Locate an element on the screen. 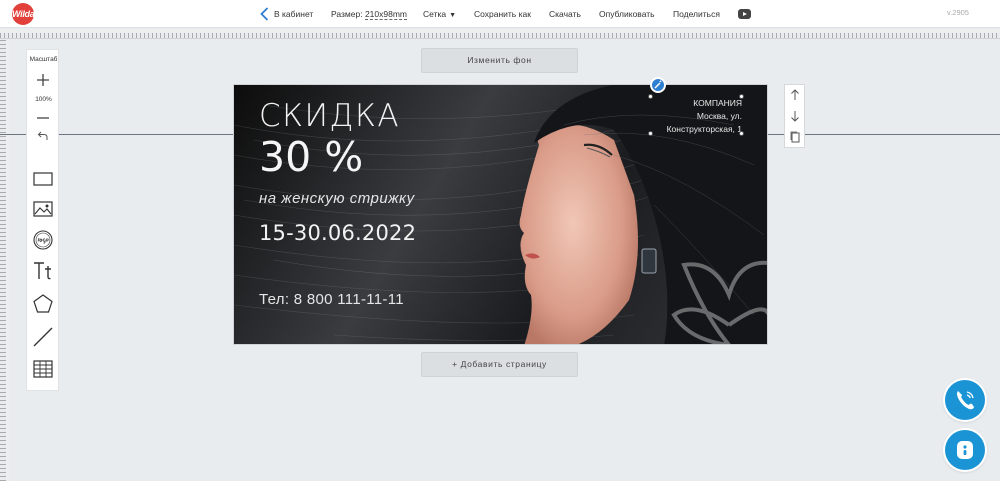 The image size is (1000, 481). undo-icon is located at coordinates (43, 136).